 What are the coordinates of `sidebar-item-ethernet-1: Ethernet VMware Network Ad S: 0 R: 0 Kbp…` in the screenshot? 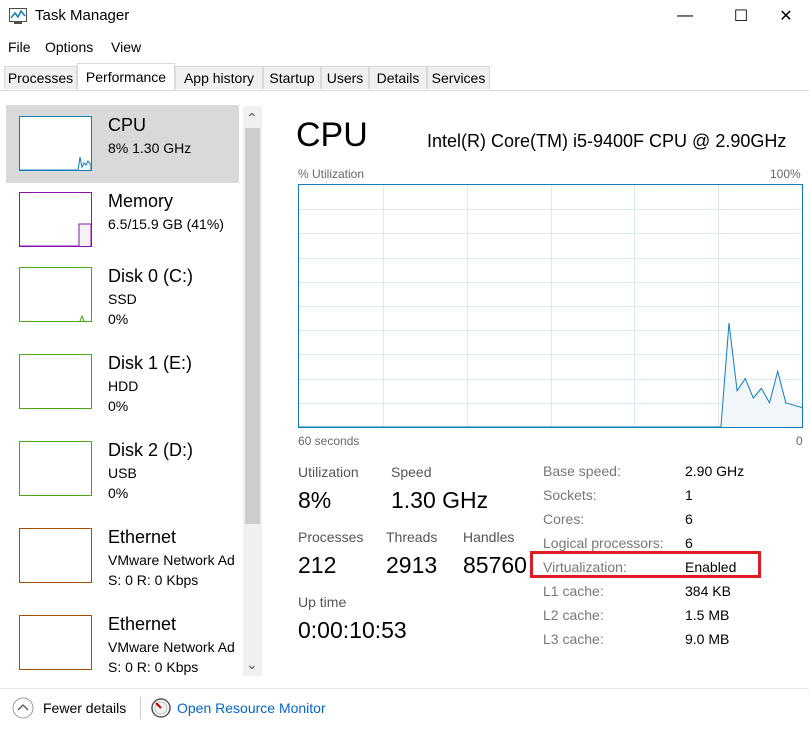 It's located at (122, 556).